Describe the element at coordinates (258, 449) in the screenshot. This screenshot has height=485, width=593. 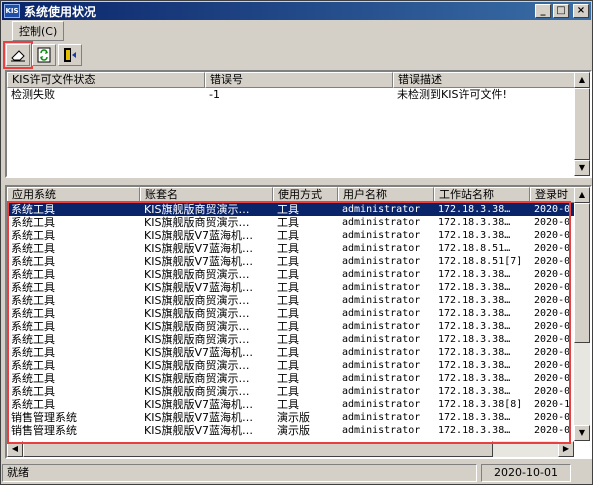
I see `horizontal-scroll-thumb` at that location.